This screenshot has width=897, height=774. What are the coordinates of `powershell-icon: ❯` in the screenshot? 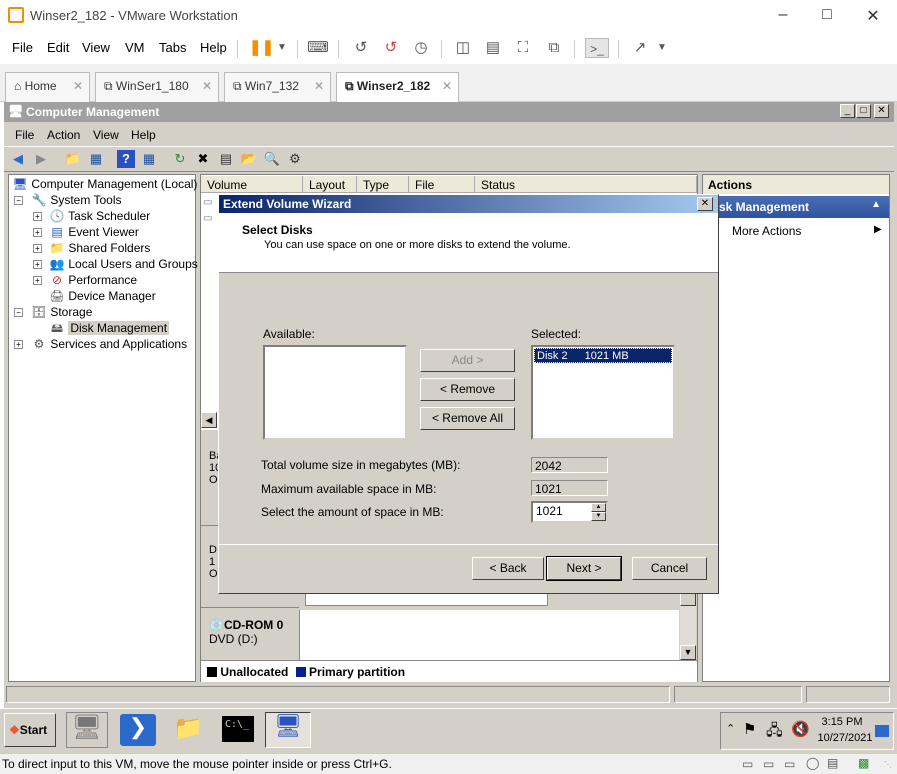 It's located at (138, 730).